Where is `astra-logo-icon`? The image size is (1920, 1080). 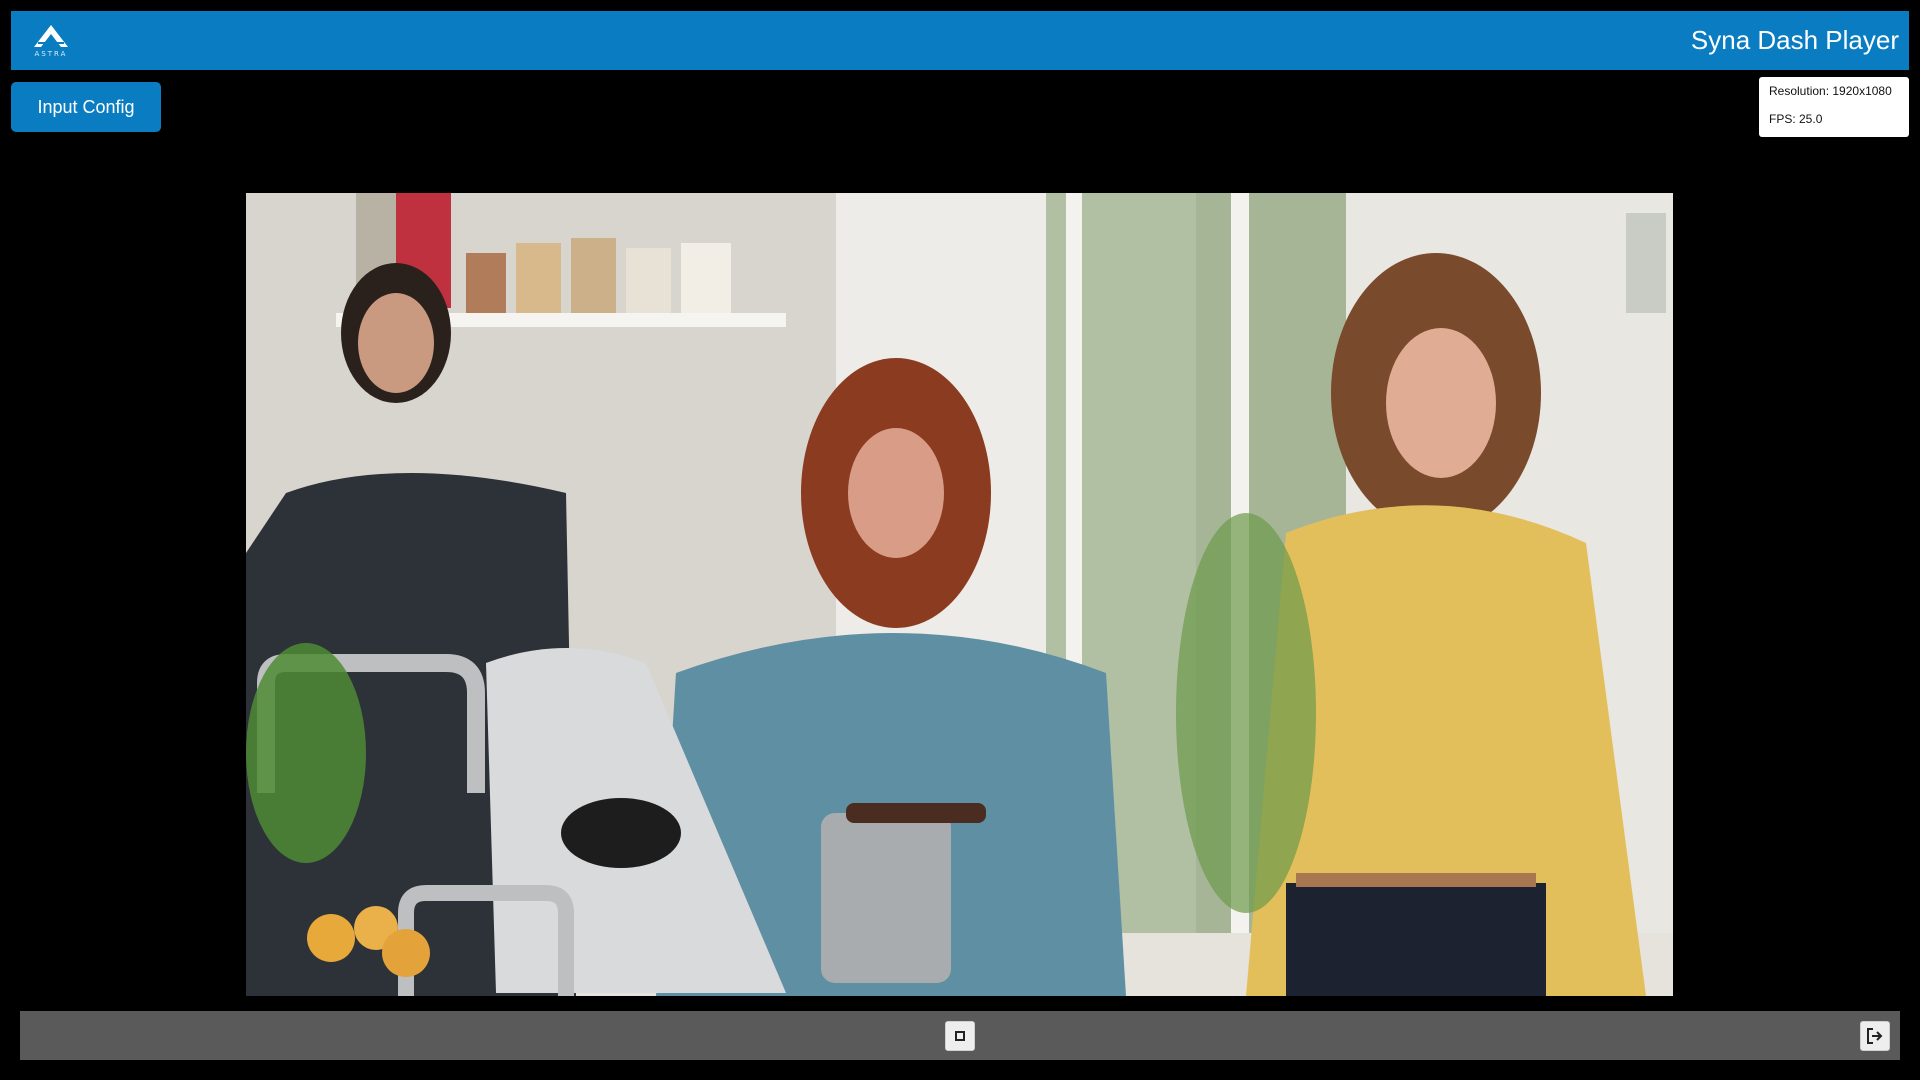 astra-logo-icon is located at coordinates (51, 36).